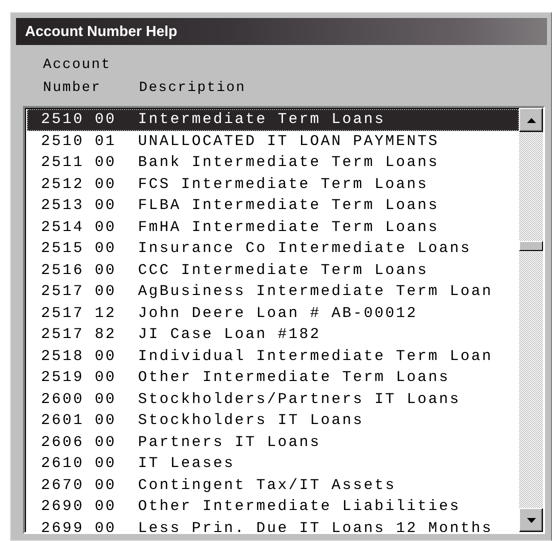 This screenshot has height=541, width=552. I want to click on list-row: 2517 82 JI Case Loan #182, so click(273, 335).